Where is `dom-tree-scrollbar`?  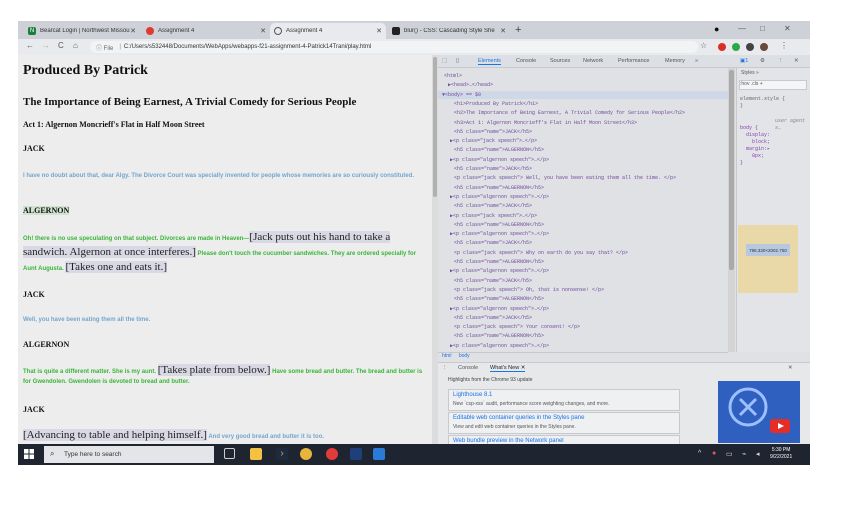
dom-tree-scrollbar is located at coordinates (731, 210).